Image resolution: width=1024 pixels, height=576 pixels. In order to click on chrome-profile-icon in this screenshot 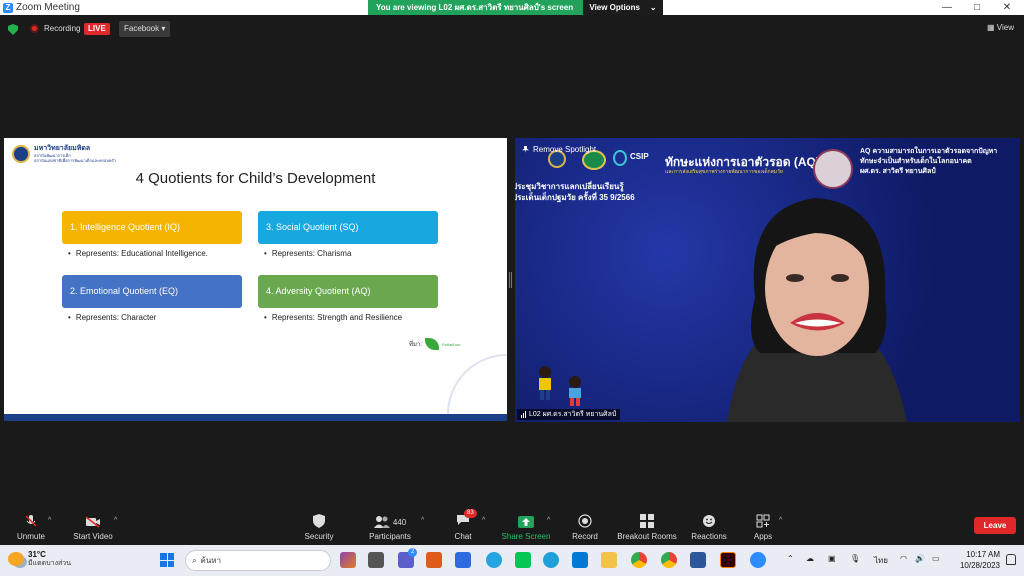, I will do `click(669, 560)`.